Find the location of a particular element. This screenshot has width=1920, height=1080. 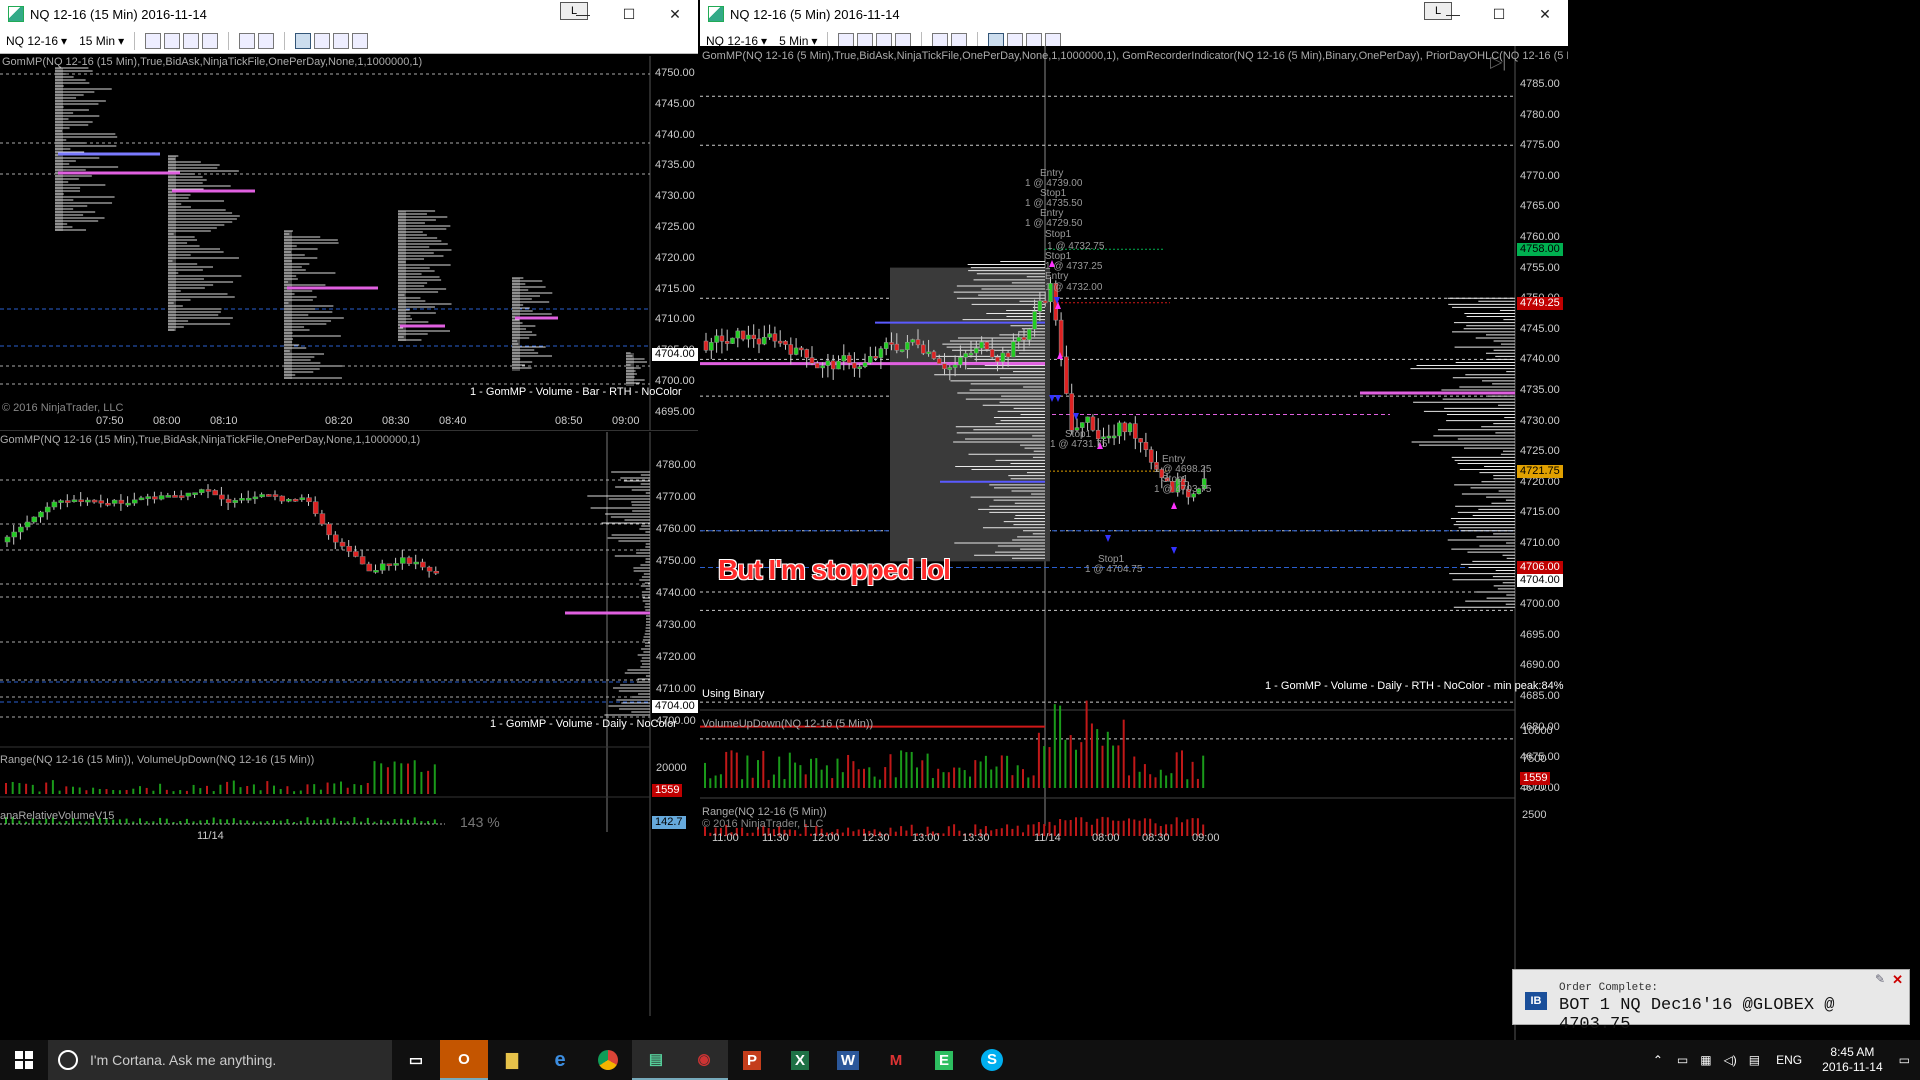

toggle-panel-icon: ▷| is located at coordinates (1500, 61).